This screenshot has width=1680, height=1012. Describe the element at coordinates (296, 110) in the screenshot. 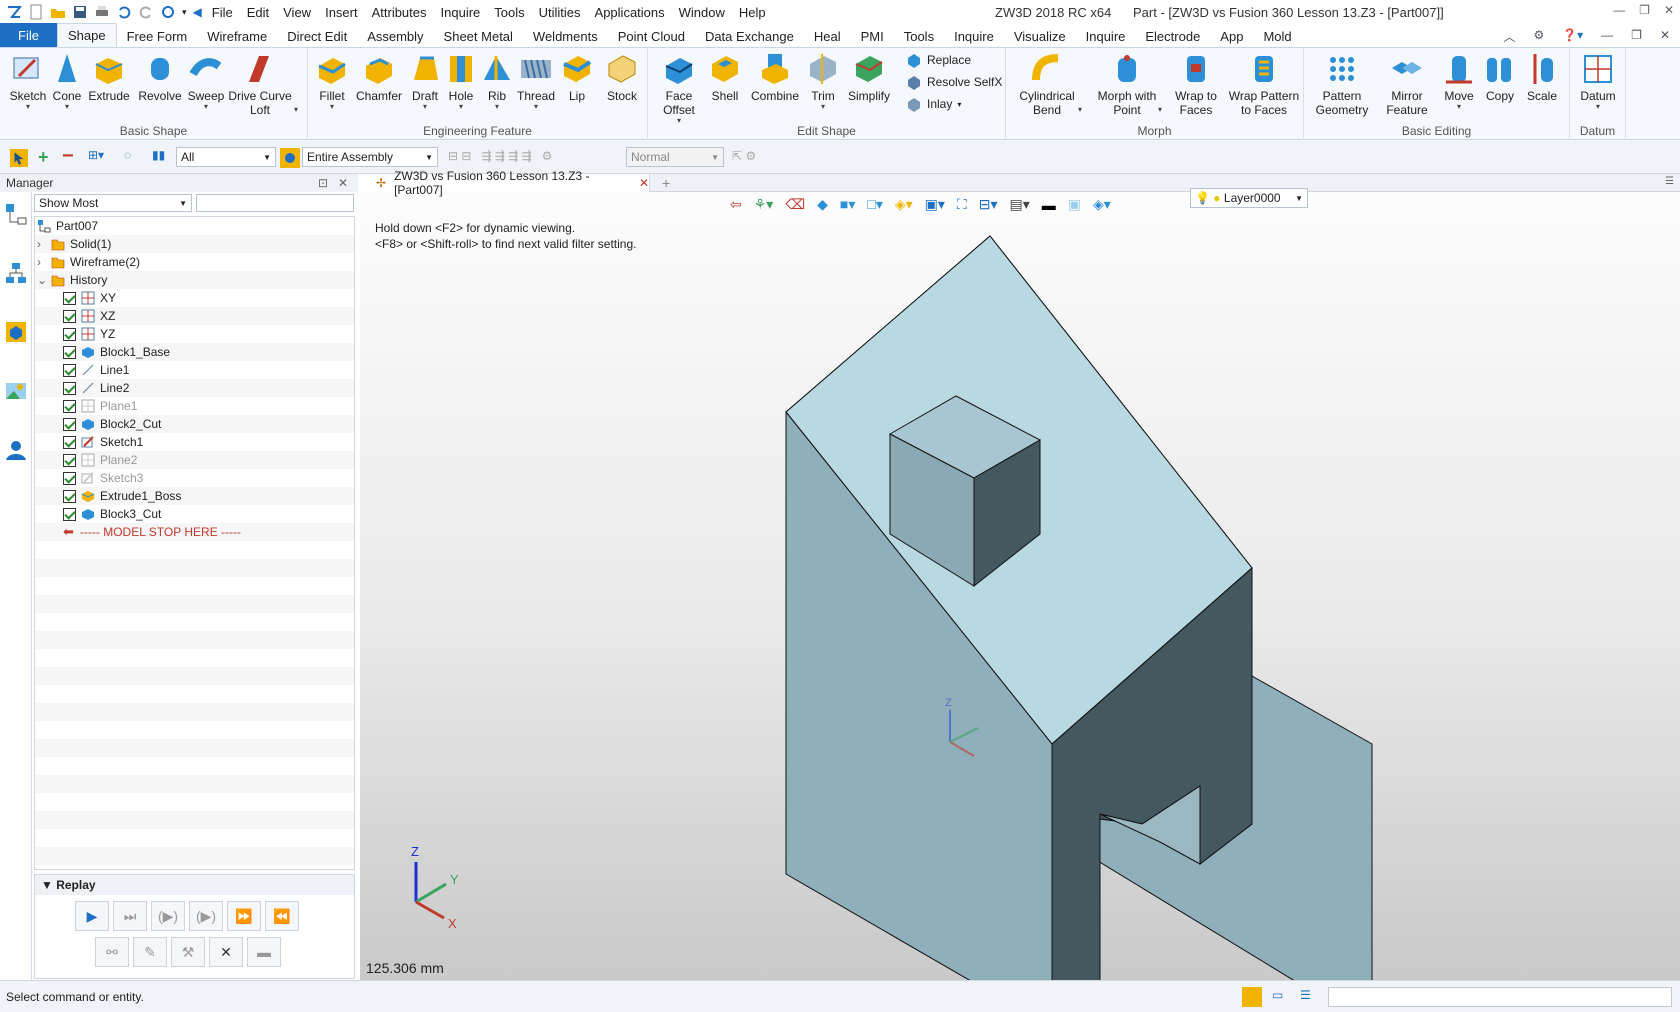

I see `loft-dropdown-icon: ▾` at that location.